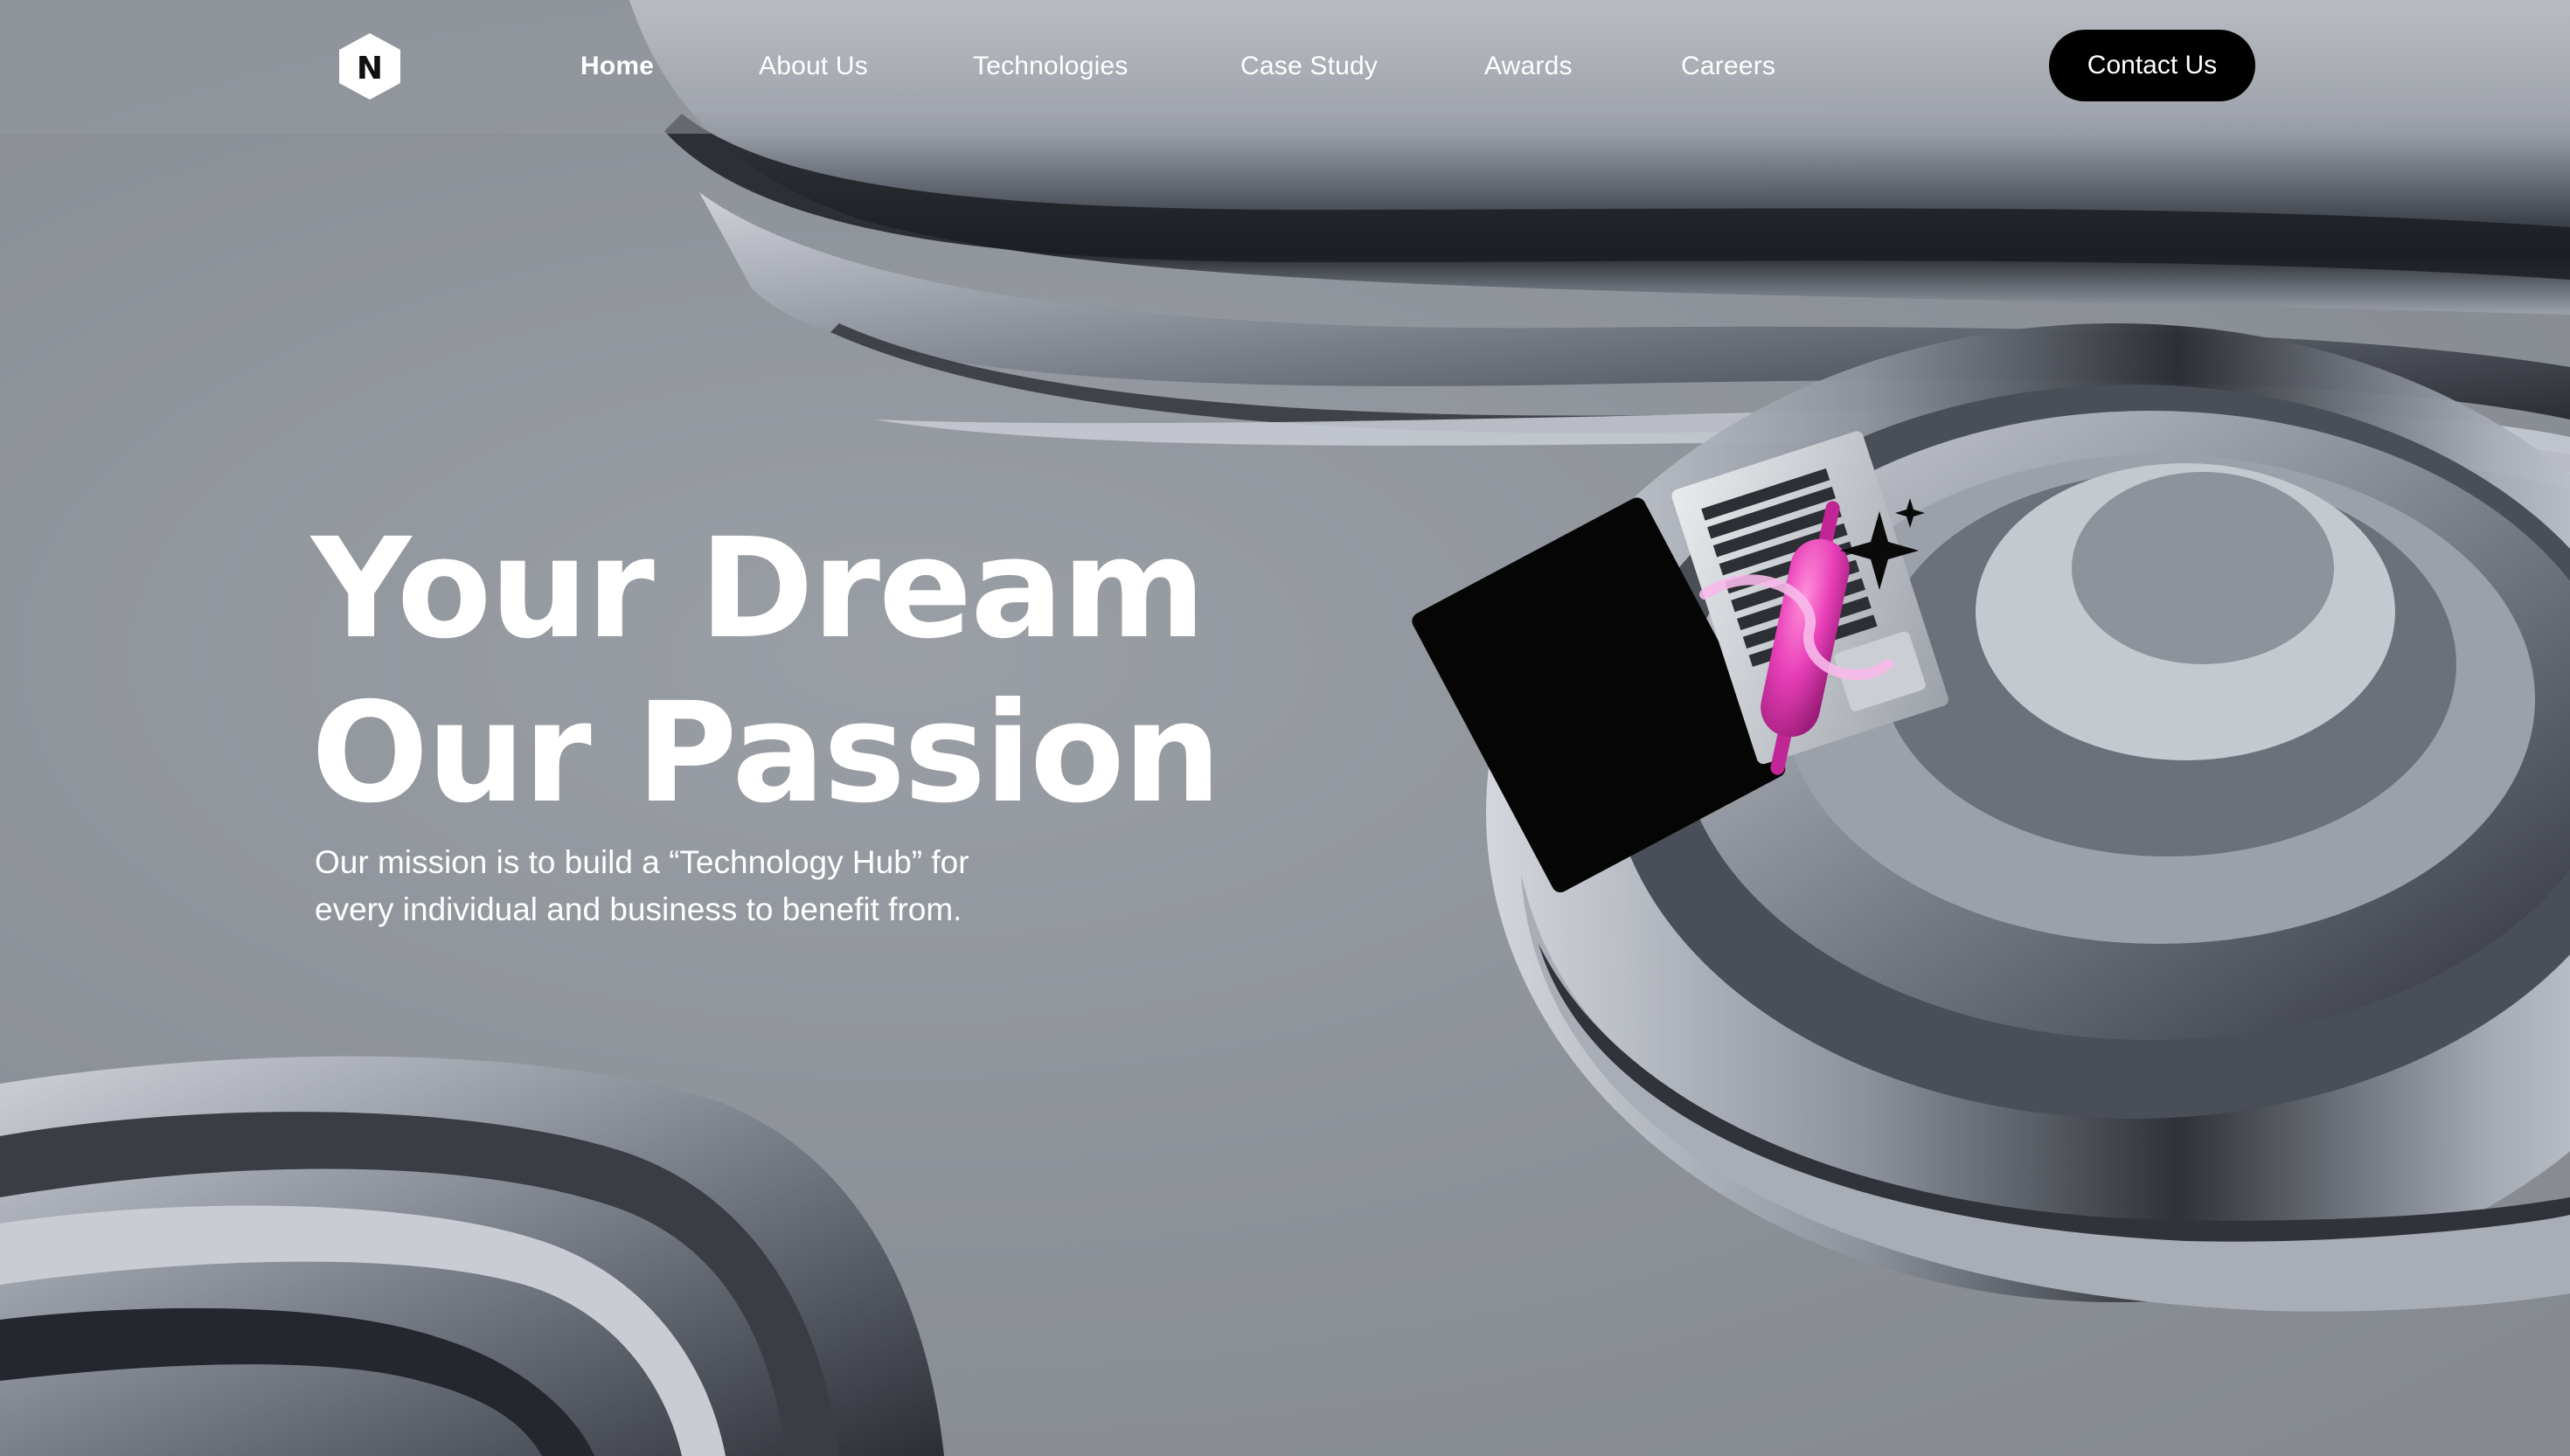 The width and height of the screenshot is (2570, 1456). I want to click on contact-us-button: Contact Us, so click(2152, 65).